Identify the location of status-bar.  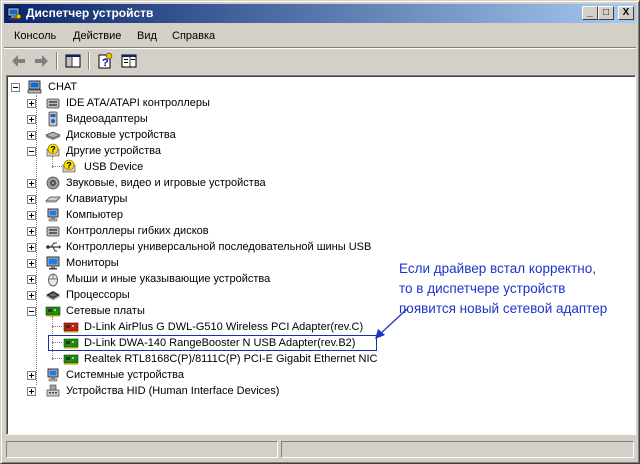
(320, 449).